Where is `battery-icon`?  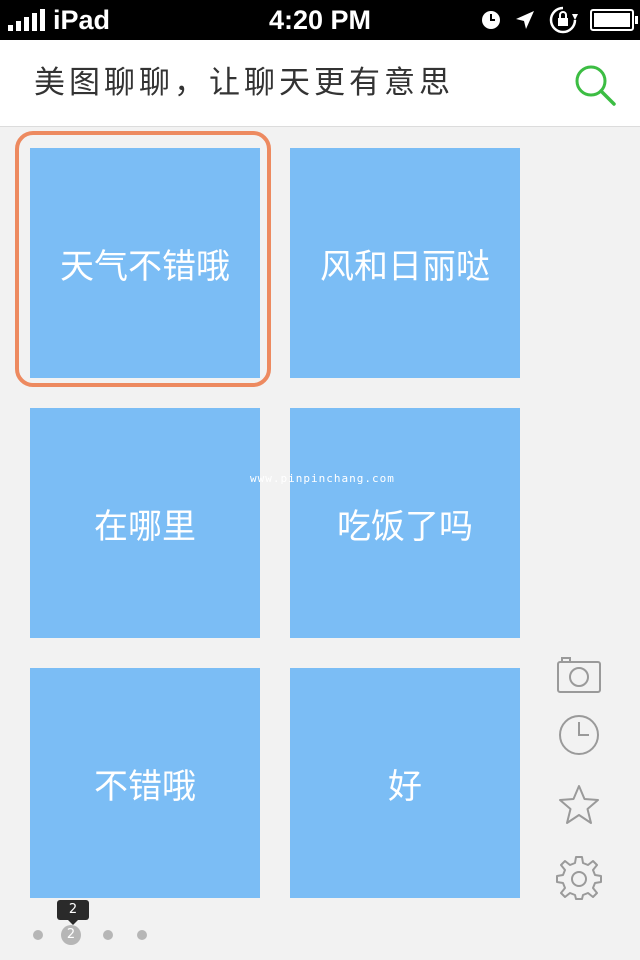 battery-icon is located at coordinates (614, 20).